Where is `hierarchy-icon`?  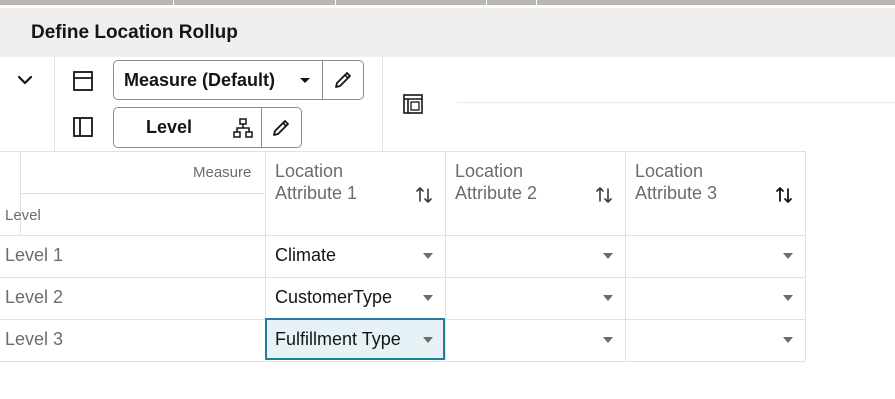 hierarchy-icon is located at coordinates (243, 128).